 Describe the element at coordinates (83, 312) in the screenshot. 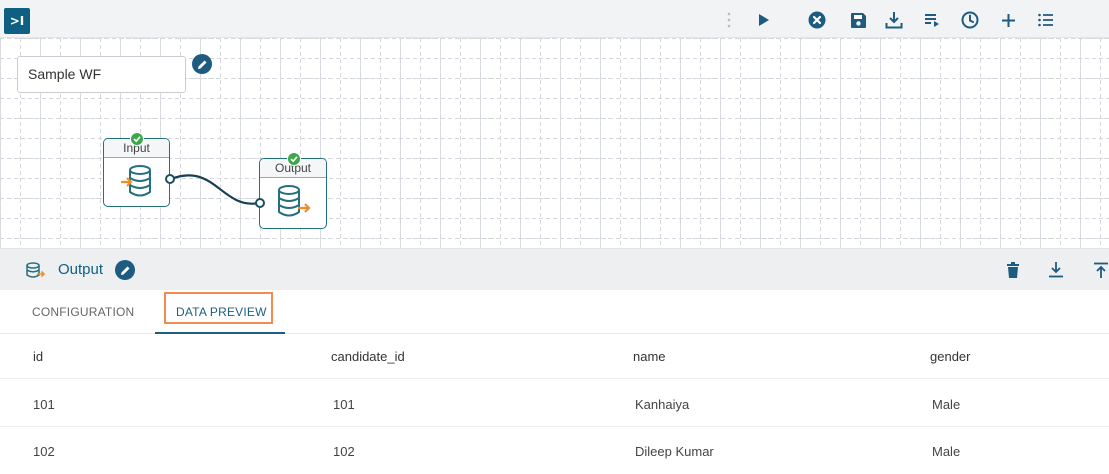

I see `tab-configuration: CONFIGURATION` at that location.